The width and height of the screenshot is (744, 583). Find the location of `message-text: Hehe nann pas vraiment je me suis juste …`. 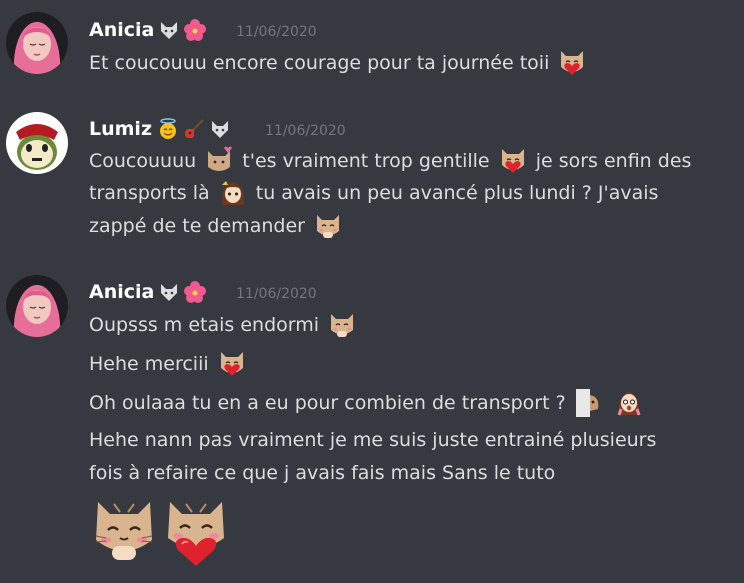

message-text: Hehe nann pas vraiment je me suis juste … is located at coordinates (373, 440).